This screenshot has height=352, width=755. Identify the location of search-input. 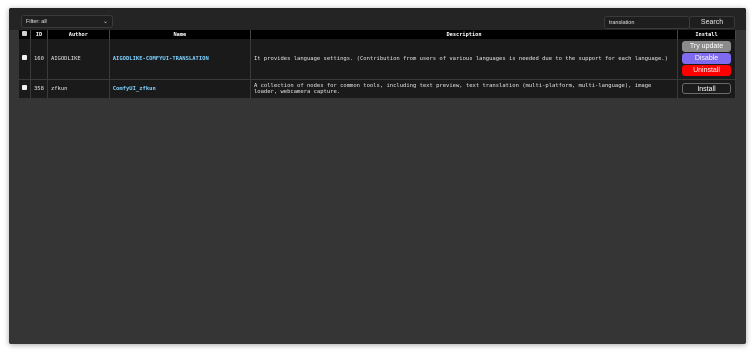
(647, 22).